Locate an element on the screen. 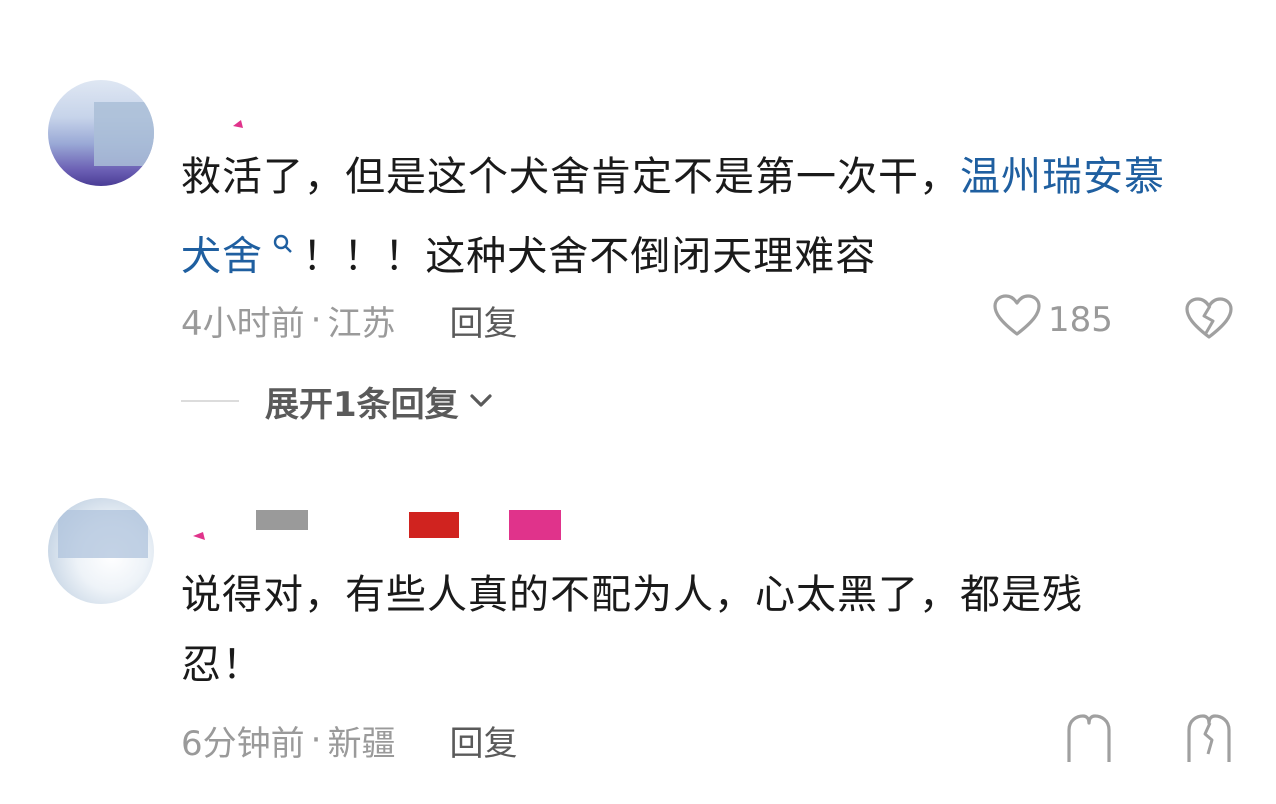 This screenshot has width=1276, height=804. comment-text: 说得对，有些人真的不配为人，心太黑了，都是残 忍！ is located at coordinates (701, 630).